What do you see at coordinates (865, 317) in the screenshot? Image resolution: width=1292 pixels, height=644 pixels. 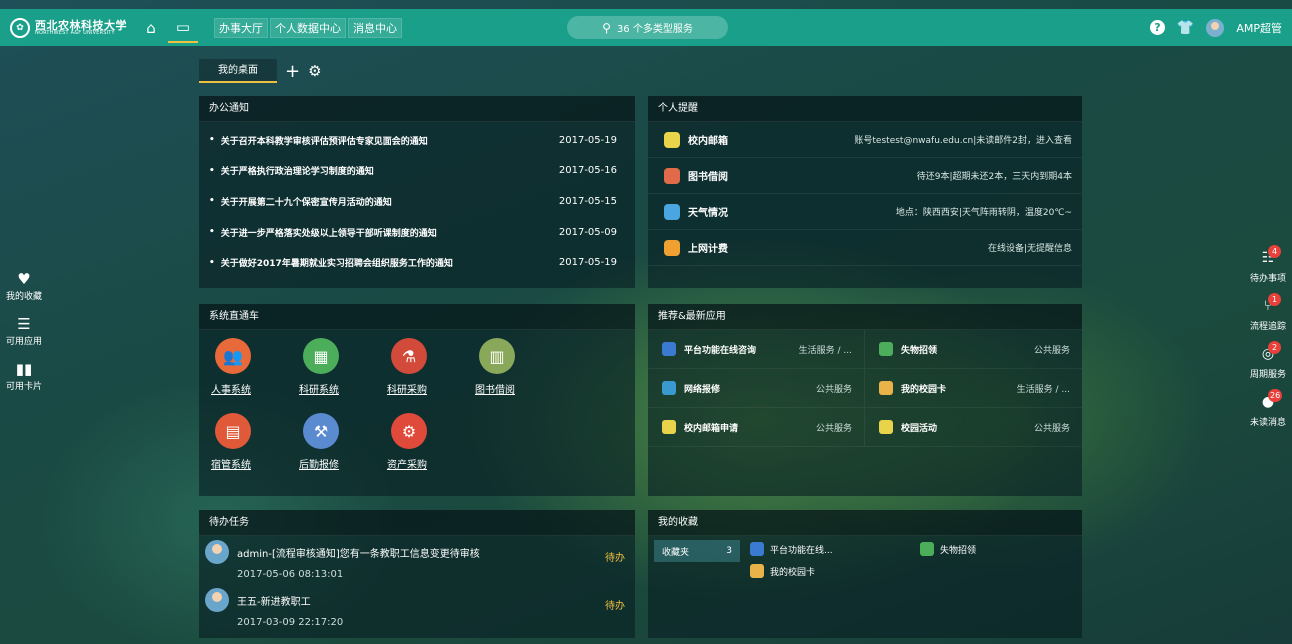 I see `panel-title: 推荐&最新应用` at bounding box center [865, 317].